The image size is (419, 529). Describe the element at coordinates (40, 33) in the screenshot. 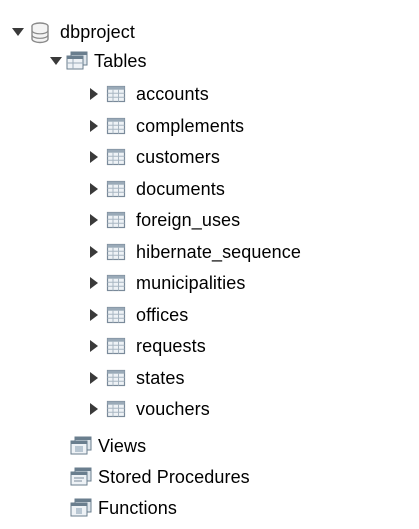

I see `database-icon` at that location.